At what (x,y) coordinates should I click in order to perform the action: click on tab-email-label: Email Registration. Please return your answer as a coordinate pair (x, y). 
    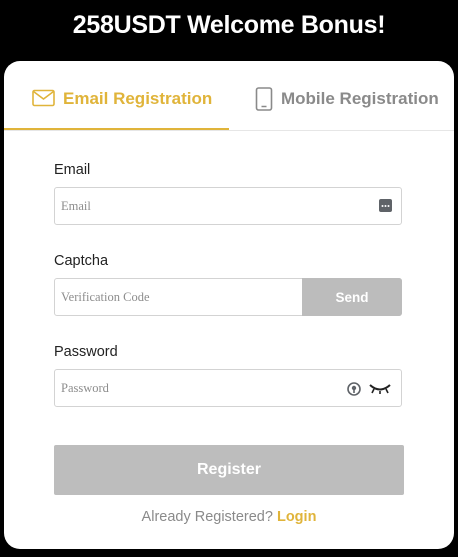
    Looking at the image, I should click on (138, 98).